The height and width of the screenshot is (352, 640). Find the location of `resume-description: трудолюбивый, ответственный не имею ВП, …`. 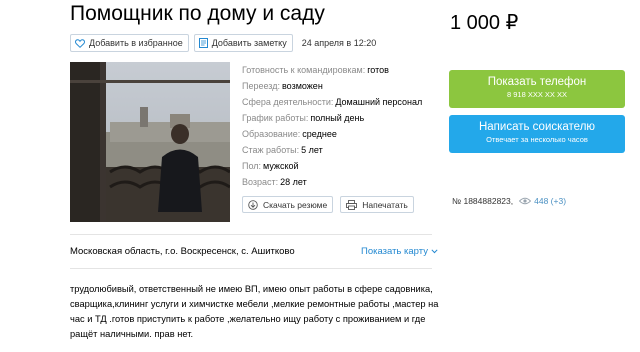

resume-description: трудолюбивый, ответственный не имею ВП, … is located at coordinates (254, 311).